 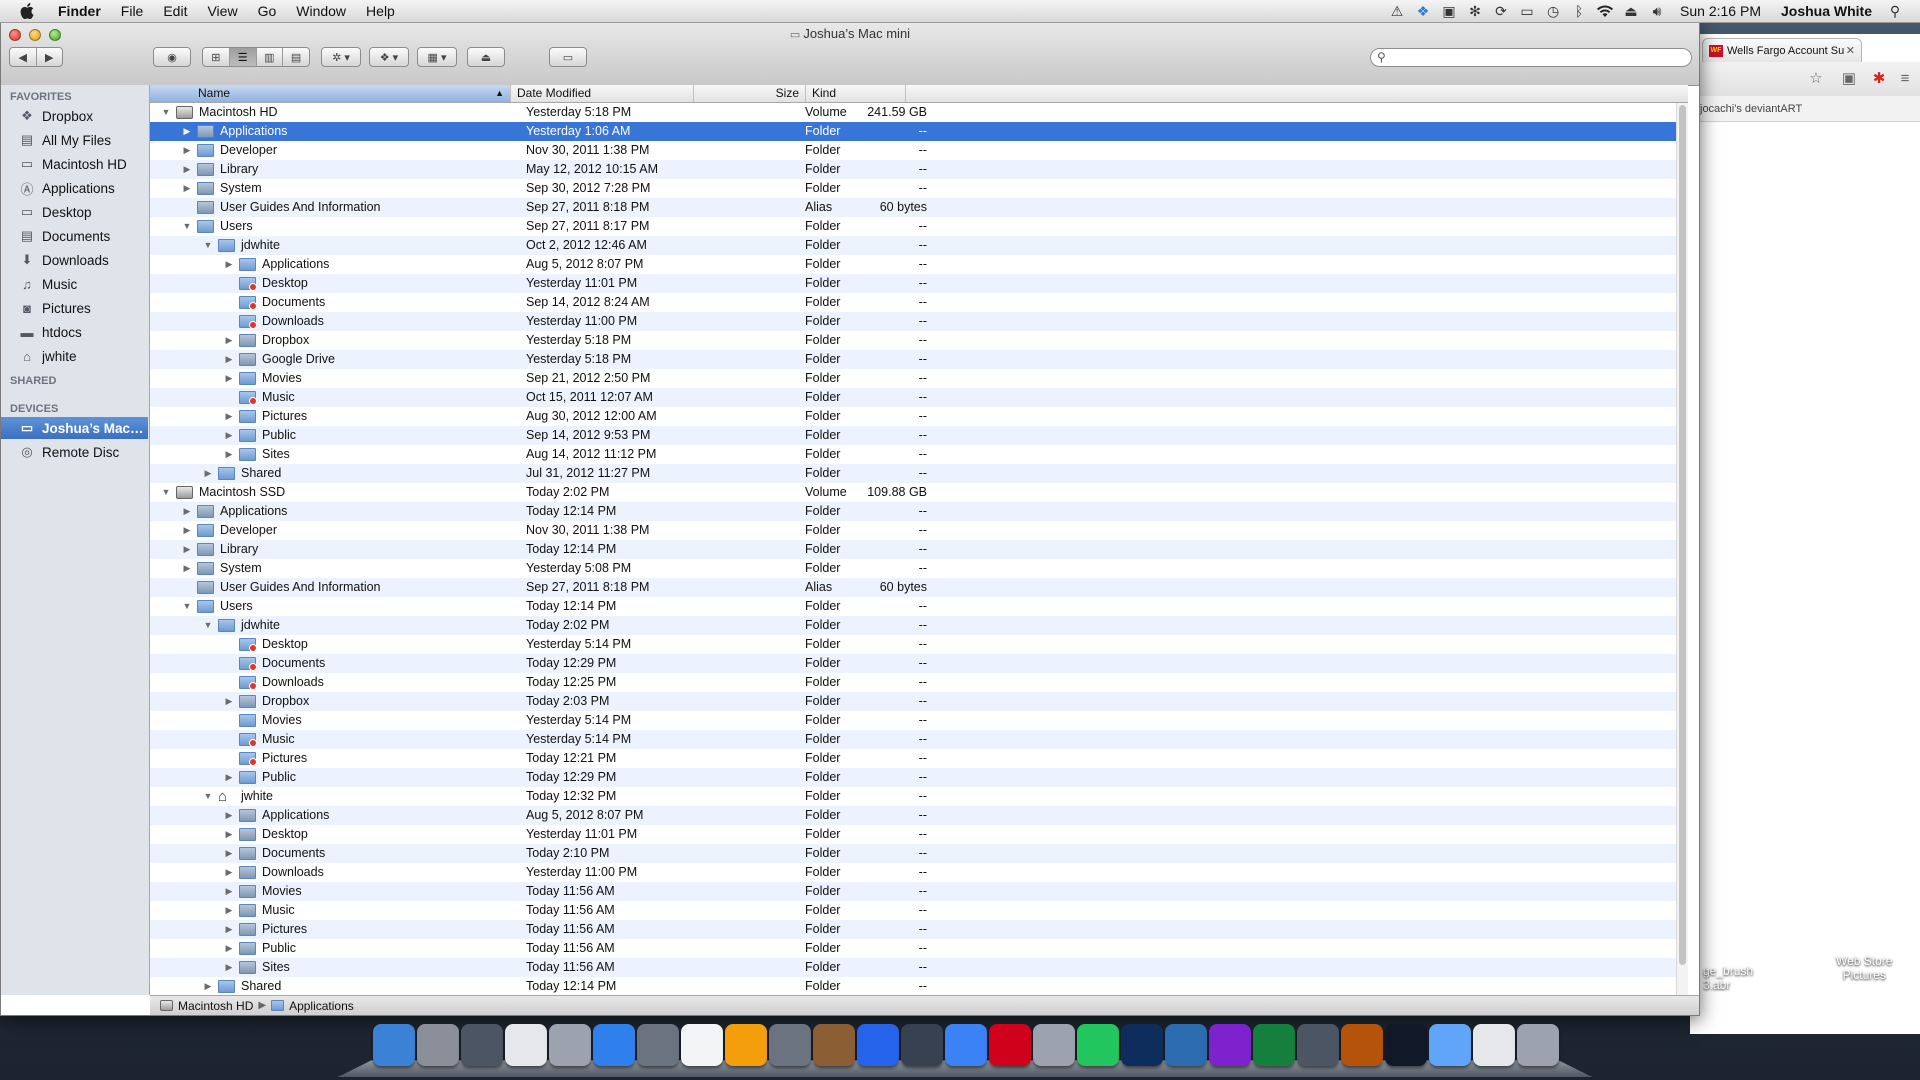 I want to click on excel-dock-icon, so click(x=1274, y=1045).